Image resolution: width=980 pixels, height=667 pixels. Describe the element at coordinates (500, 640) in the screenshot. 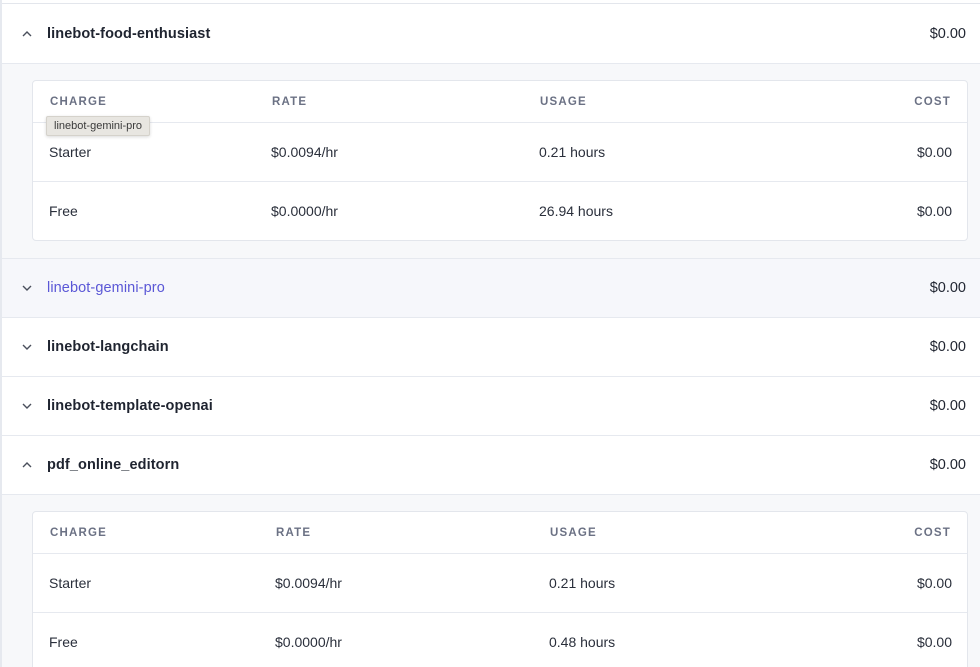

I see `table-row: Free $0.0000/hr 0.48 hours $0.00` at that location.